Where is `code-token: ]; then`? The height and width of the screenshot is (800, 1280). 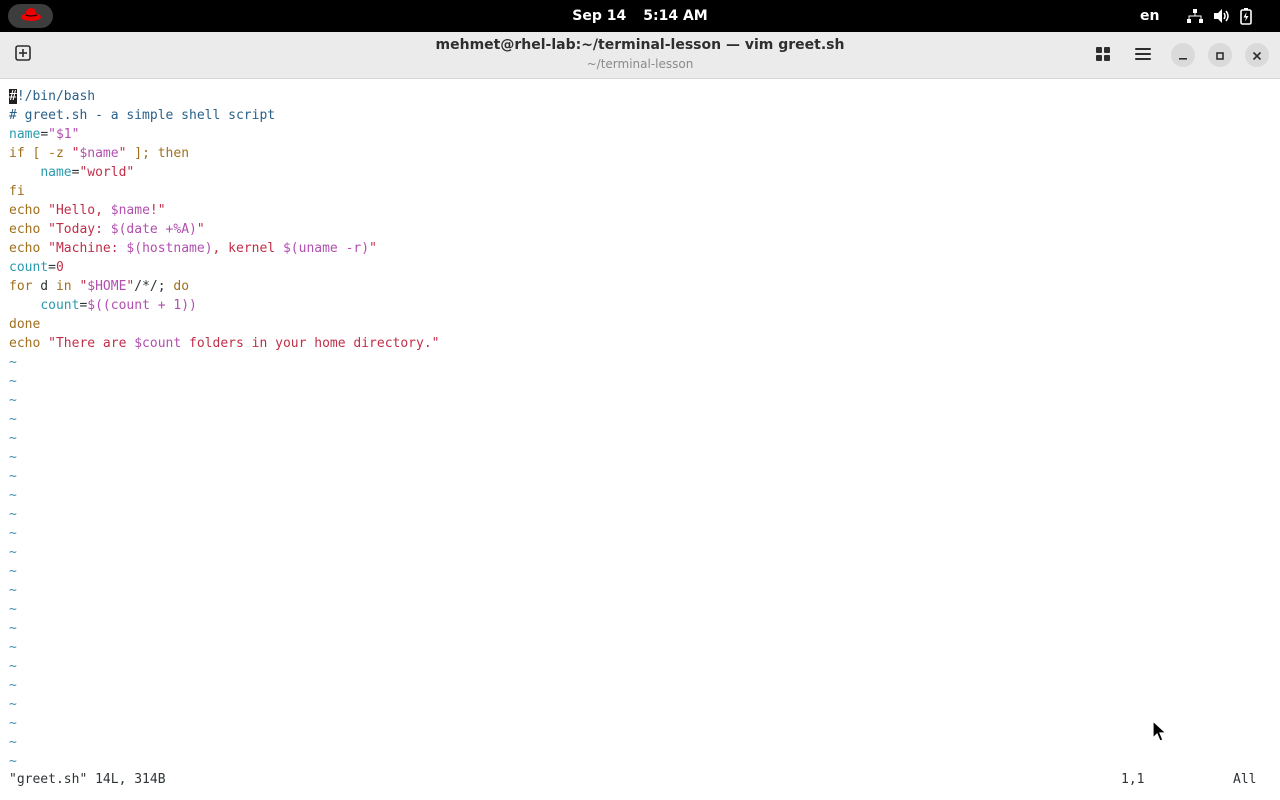
code-token: ]; then is located at coordinates (158, 153).